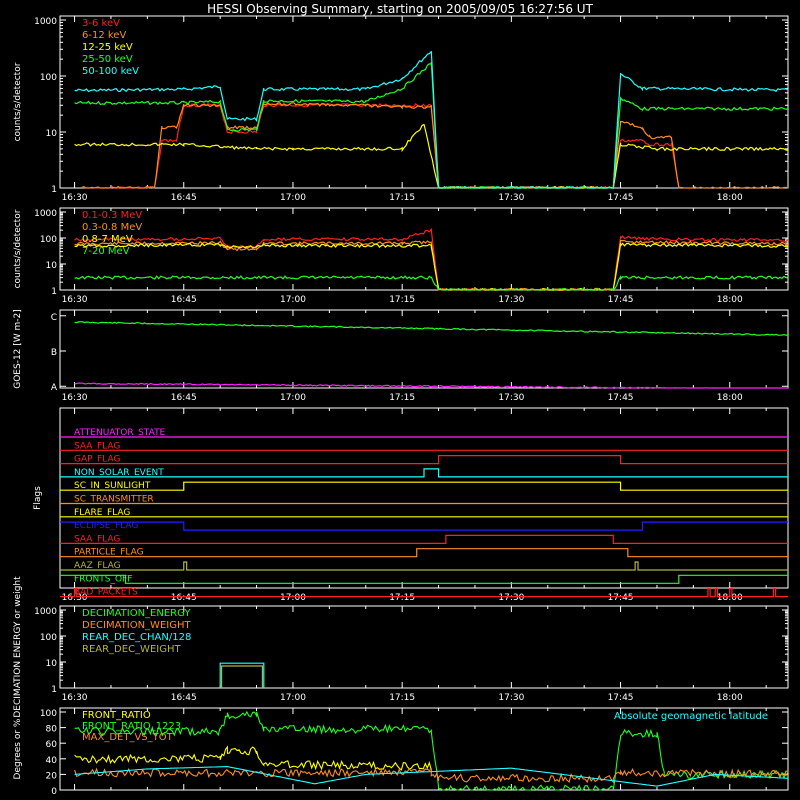 The width and height of the screenshot is (800, 800). Describe the element at coordinates (18, 647) in the screenshot. I see `y-axis-label: DECIMATION ENERGY or weight` at that location.